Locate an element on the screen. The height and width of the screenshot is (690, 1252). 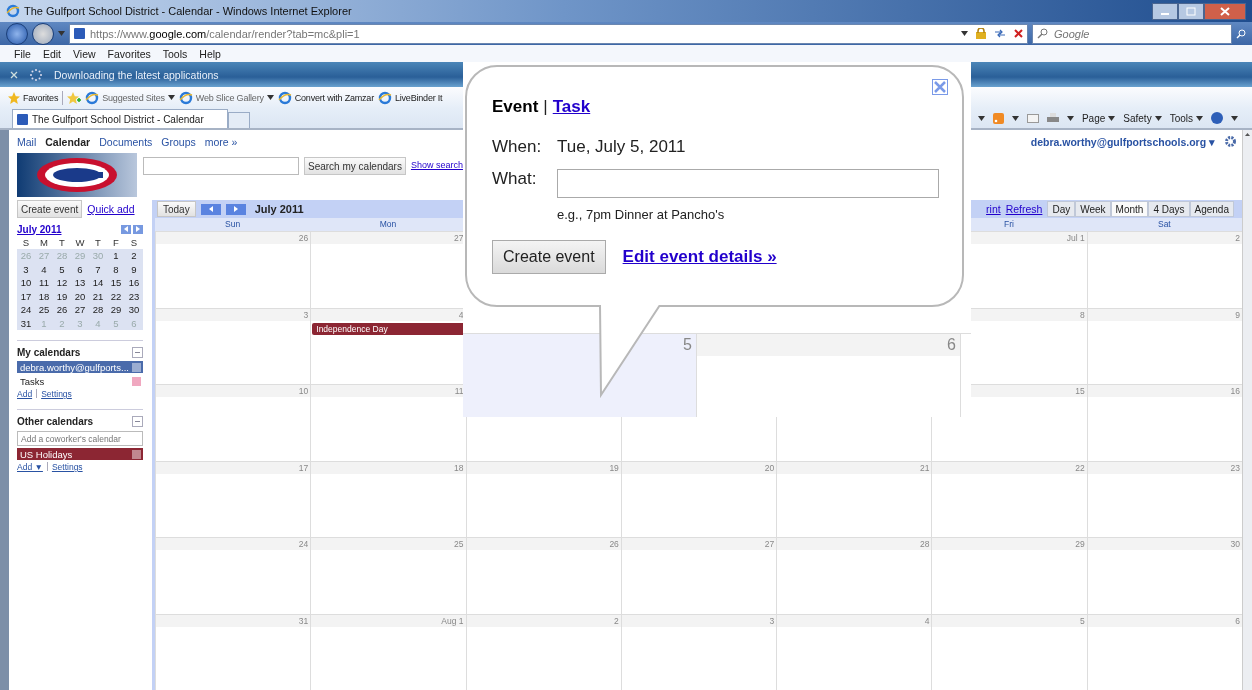
favorites-link: Convert with Zamzar is located at coordinates (325, 97).